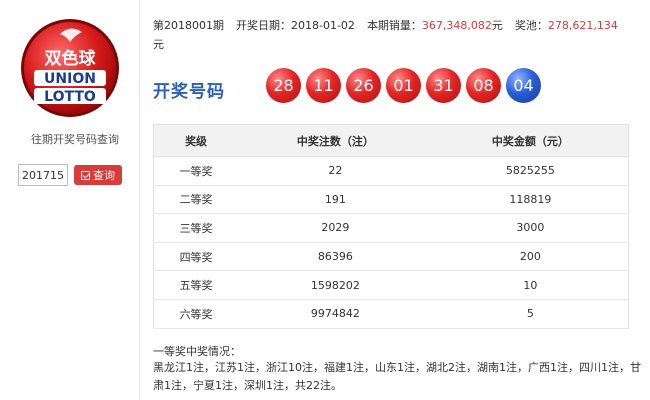 This screenshot has width=650, height=400. I want to click on table-row: 五等奖 1598202 10, so click(391, 285).